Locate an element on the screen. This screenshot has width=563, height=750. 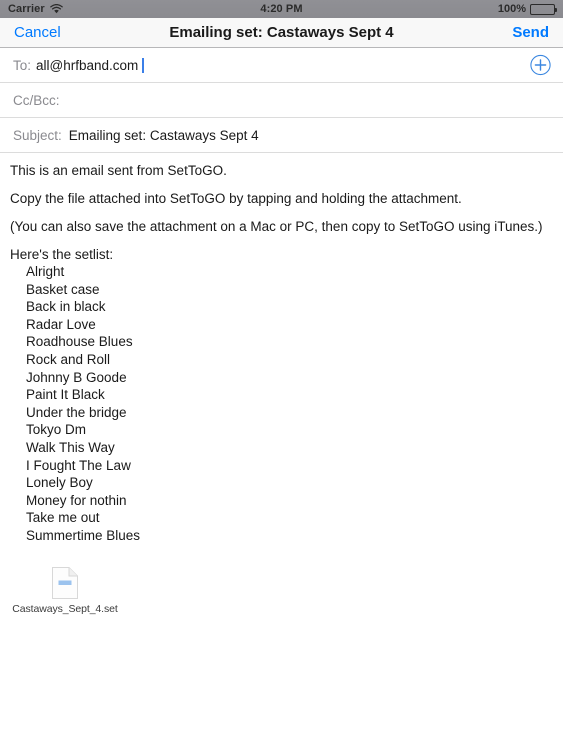
list-item: Money for nothin is located at coordinates (76, 500).